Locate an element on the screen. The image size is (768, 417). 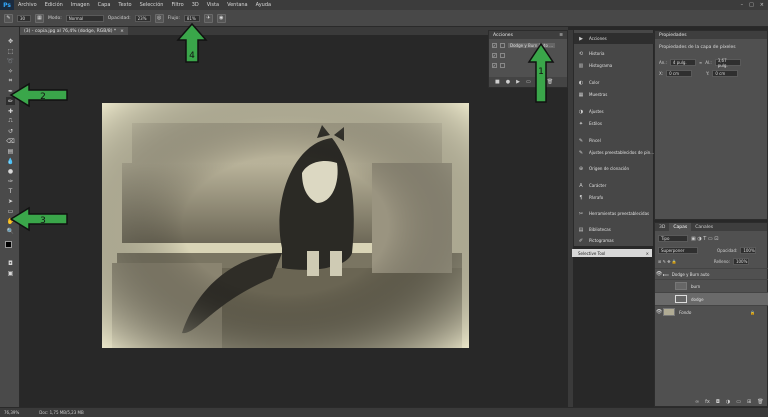
layer-row-fondo: 👁 Fondo 🔒 is located at coordinates (711, 311).